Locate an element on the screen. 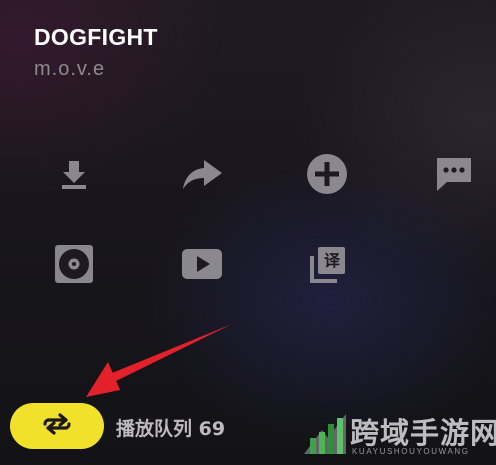 The height and width of the screenshot is (465, 496). vinyl-disc-icon is located at coordinates (74, 264).